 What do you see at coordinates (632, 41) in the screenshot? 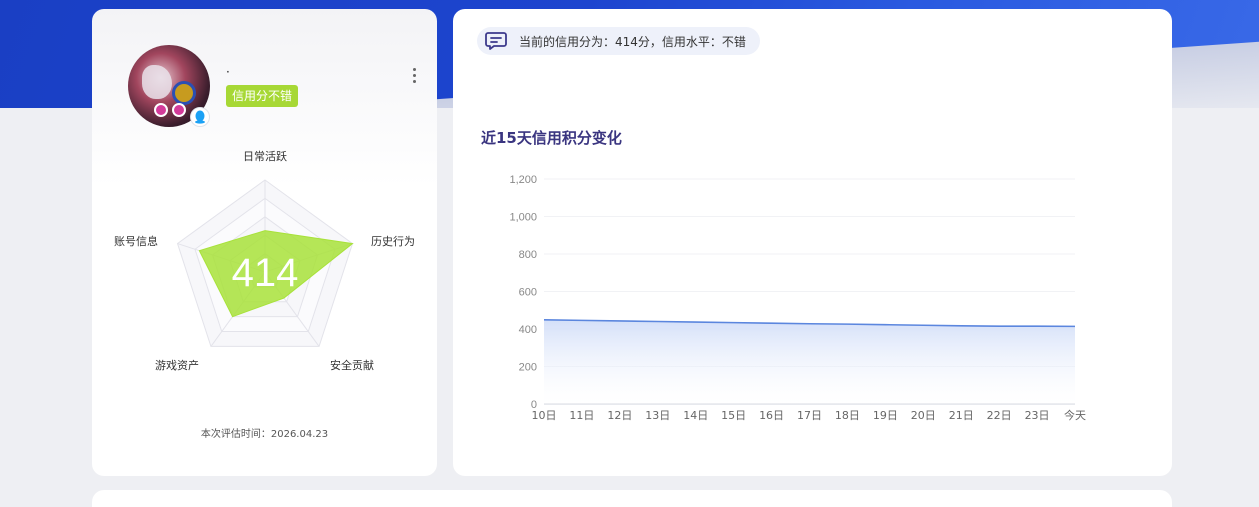
I see `credit-notice-text: 当前的信用分为：414分，信用水平：不错` at bounding box center [632, 41].